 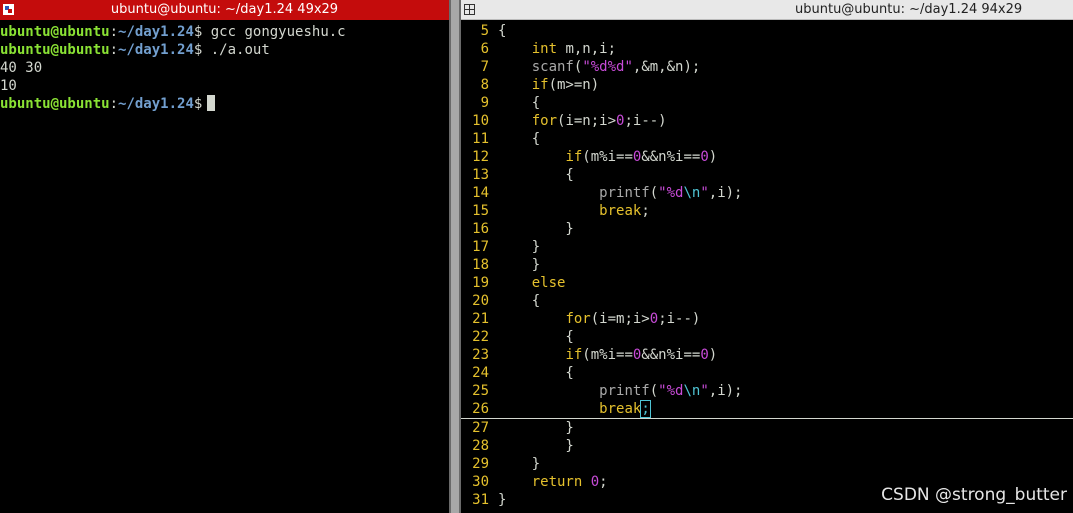 I want to click on code-token: for, so click(x=544, y=121).